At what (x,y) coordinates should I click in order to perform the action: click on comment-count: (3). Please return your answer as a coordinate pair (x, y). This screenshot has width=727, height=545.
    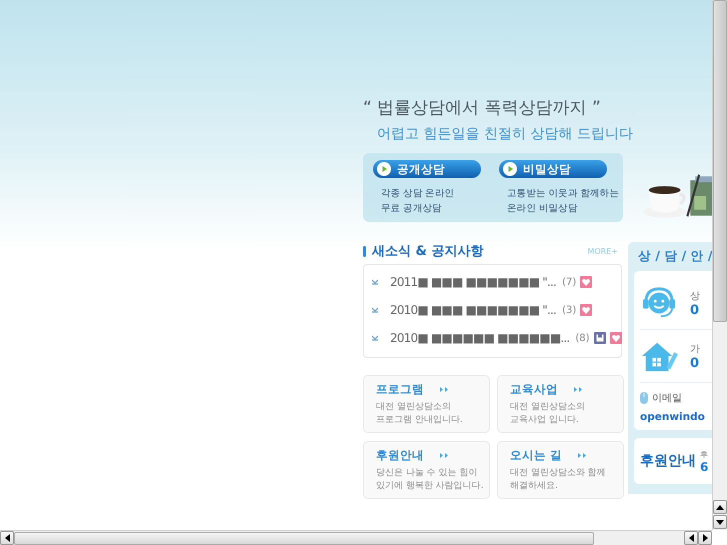
    Looking at the image, I should click on (569, 310).